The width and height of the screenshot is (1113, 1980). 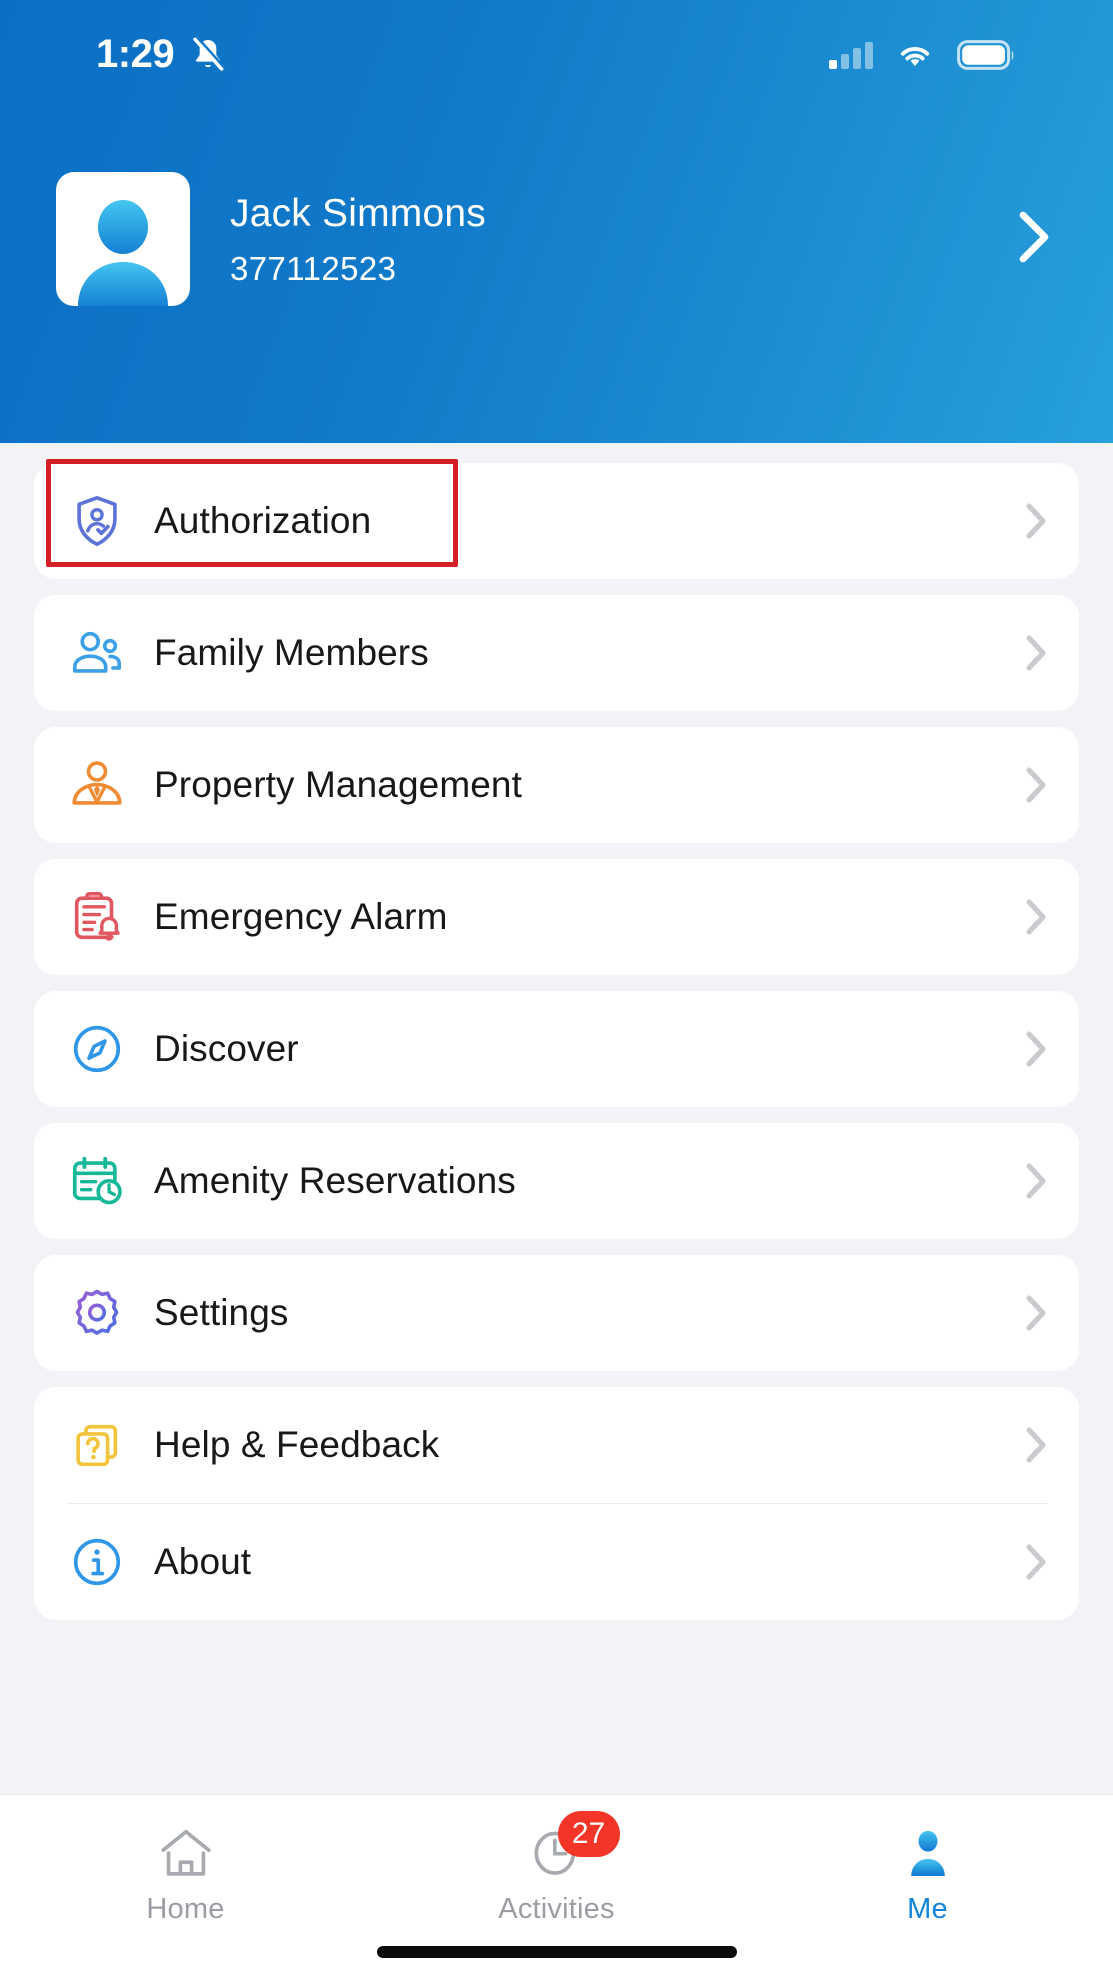 I want to click on menu-card-help-about: Help & Feedback About, so click(x=556, y=1503).